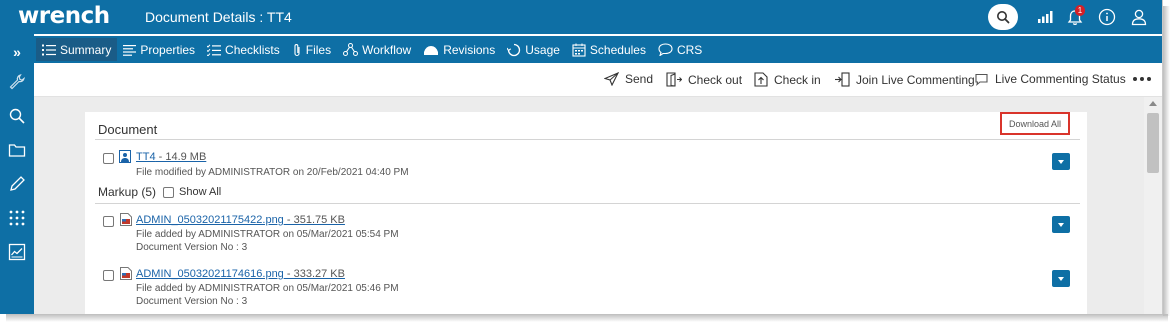 The width and height of the screenshot is (1176, 328). Describe the element at coordinates (1035, 123) in the screenshot. I see `download-all-button: Download All` at that location.